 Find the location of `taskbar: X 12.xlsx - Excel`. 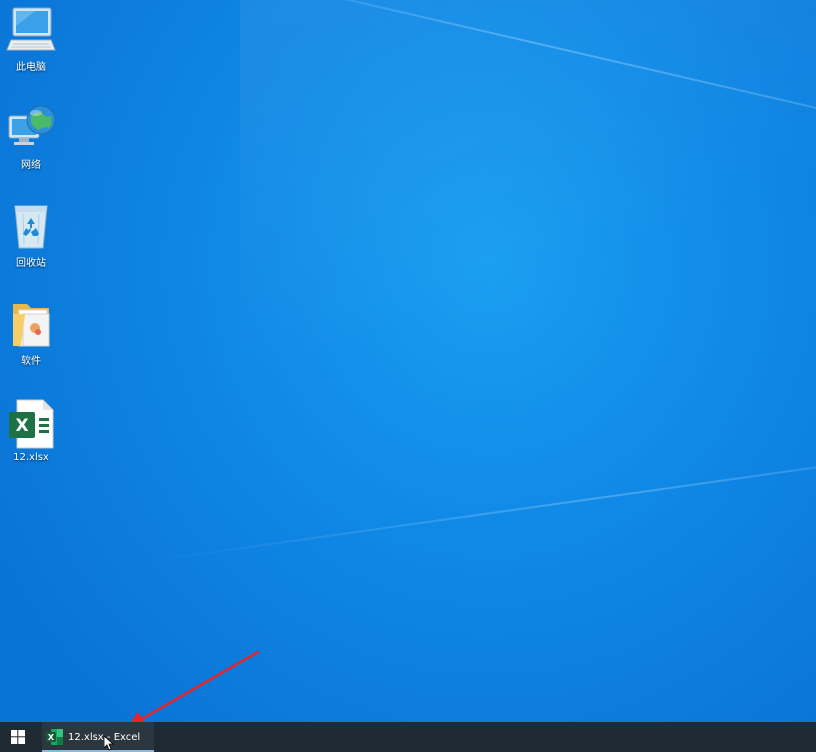

taskbar: X 12.xlsx - Excel is located at coordinates (408, 737).